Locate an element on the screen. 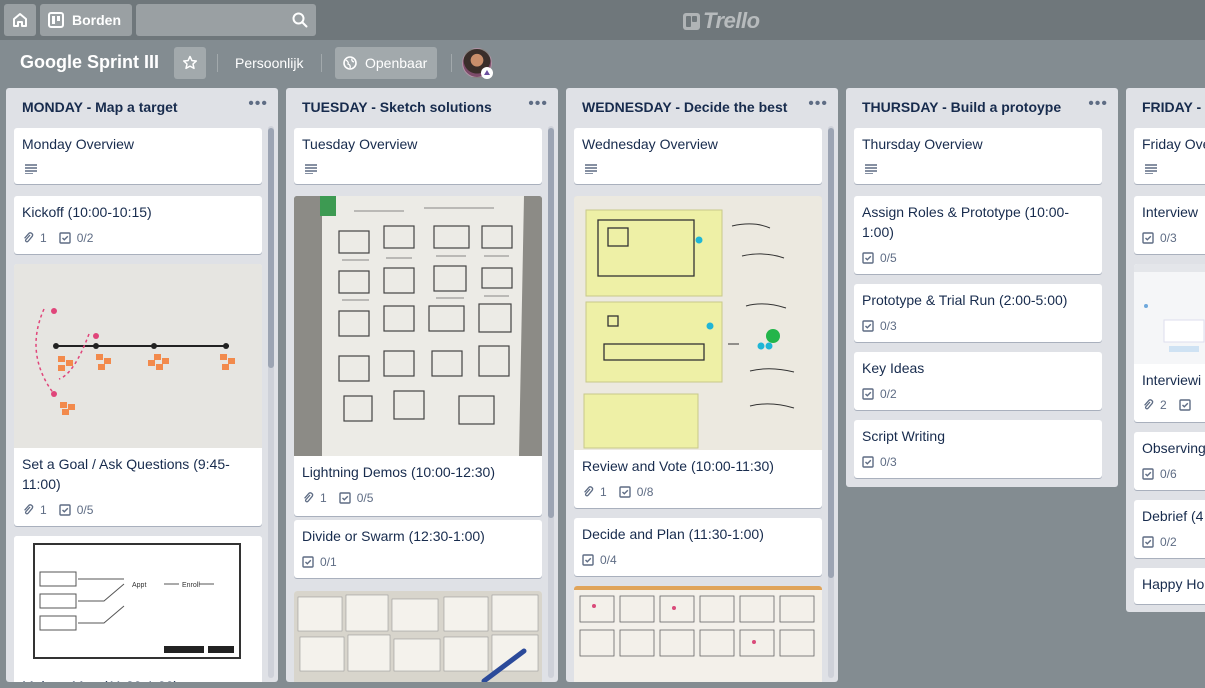 The image size is (1205, 688). attachment-count: 1 is located at coordinates (43, 510).